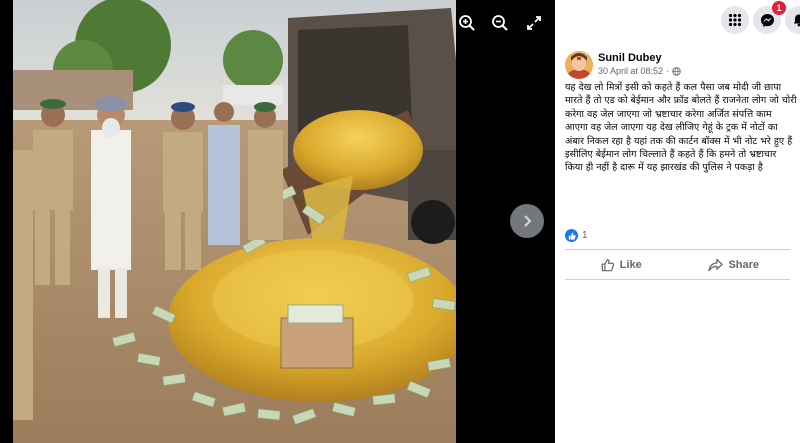 The height and width of the screenshot is (443, 800). Describe the element at coordinates (676, 71) in the screenshot. I see `globe-icon` at that location.